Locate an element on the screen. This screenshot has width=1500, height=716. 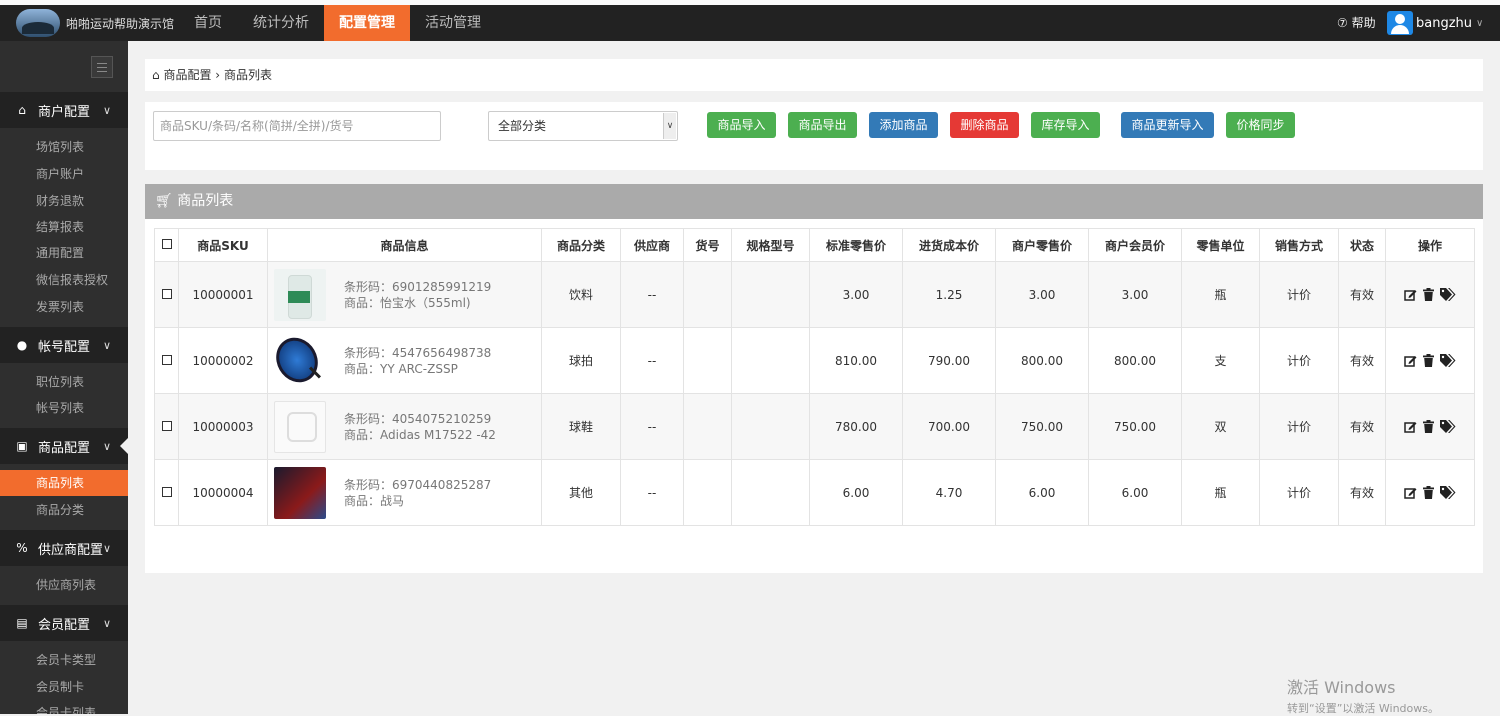
nav-config: 配置管理 is located at coordinates (367, 23).